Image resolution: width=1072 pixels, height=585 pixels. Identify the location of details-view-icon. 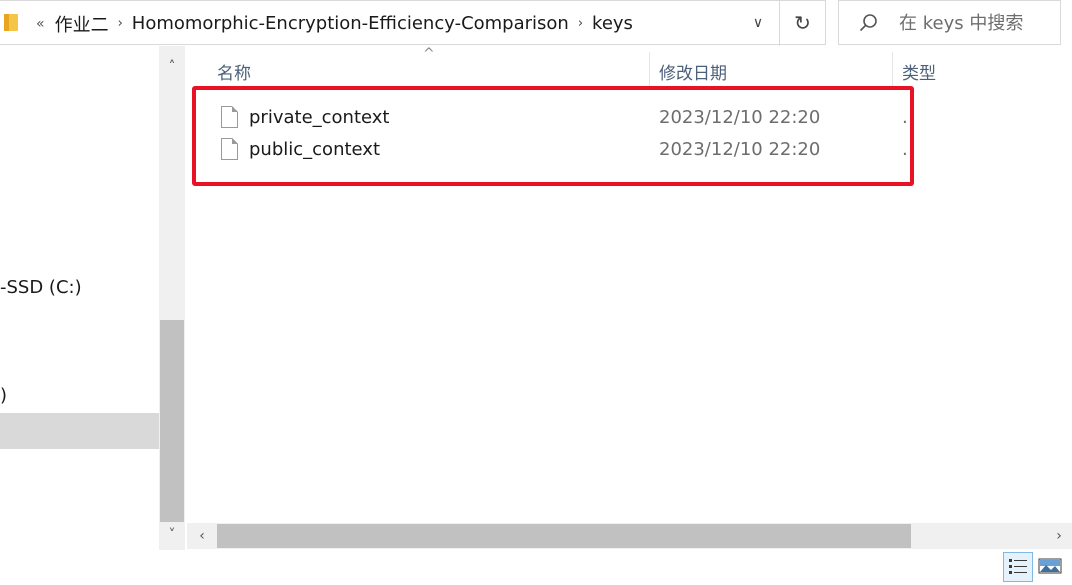
(1018, 566).